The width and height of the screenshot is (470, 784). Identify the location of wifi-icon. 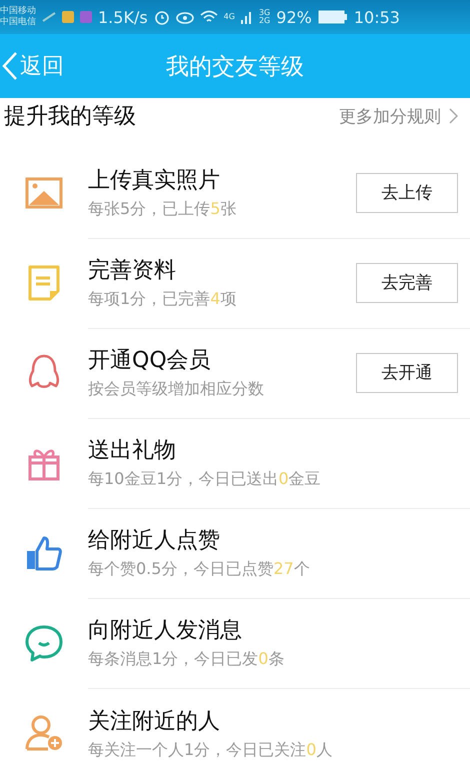
(209, 17).